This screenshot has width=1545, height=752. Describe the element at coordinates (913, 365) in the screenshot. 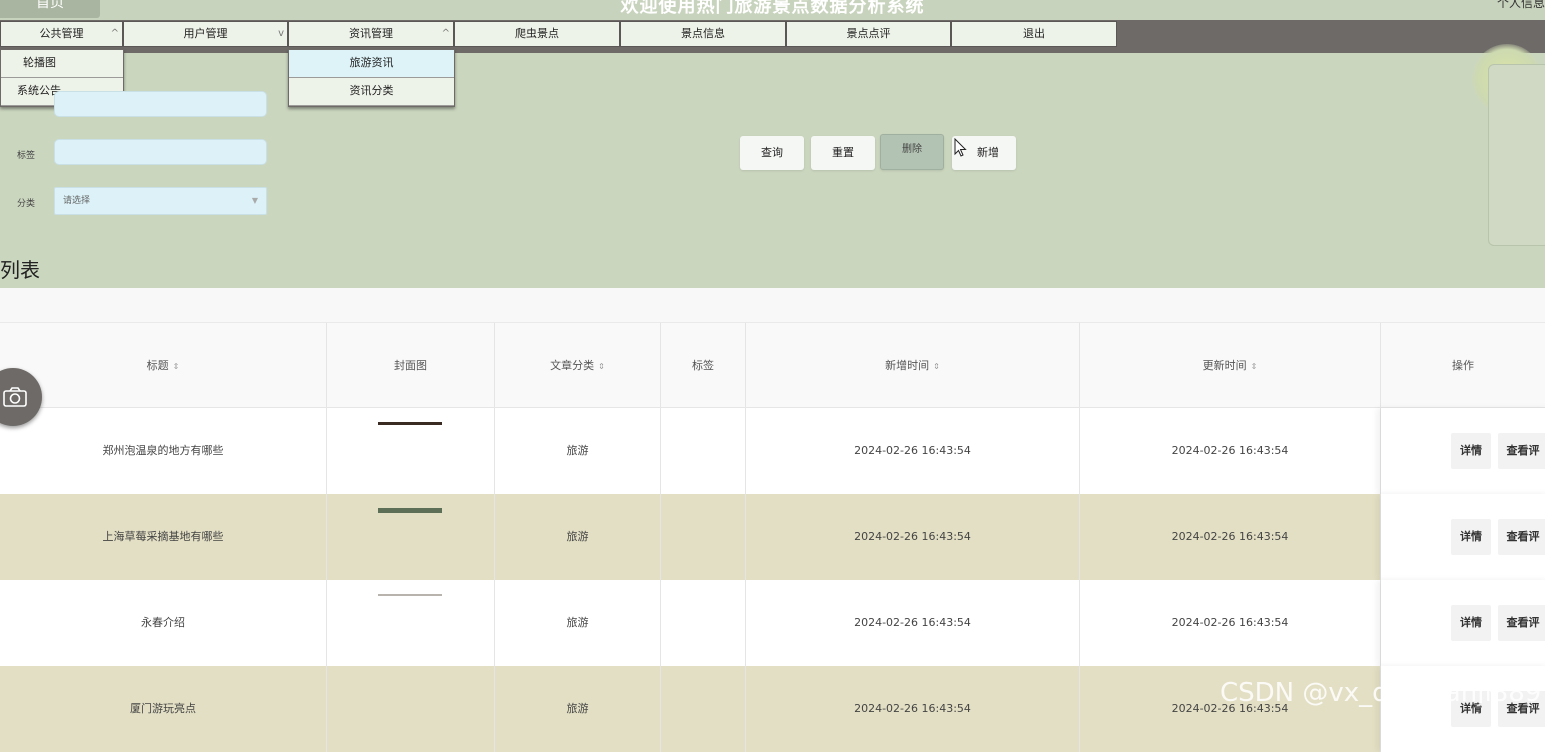

I see `column-header-created: 新增时间 ⇕` at that location.